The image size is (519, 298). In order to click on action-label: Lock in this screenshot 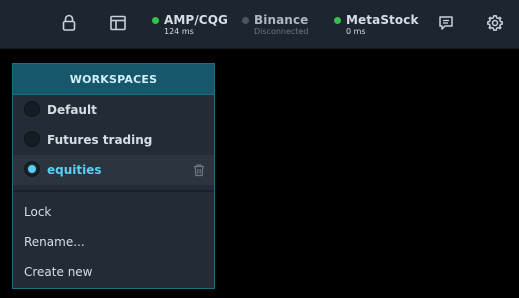, I will do `click(38, 212)`.